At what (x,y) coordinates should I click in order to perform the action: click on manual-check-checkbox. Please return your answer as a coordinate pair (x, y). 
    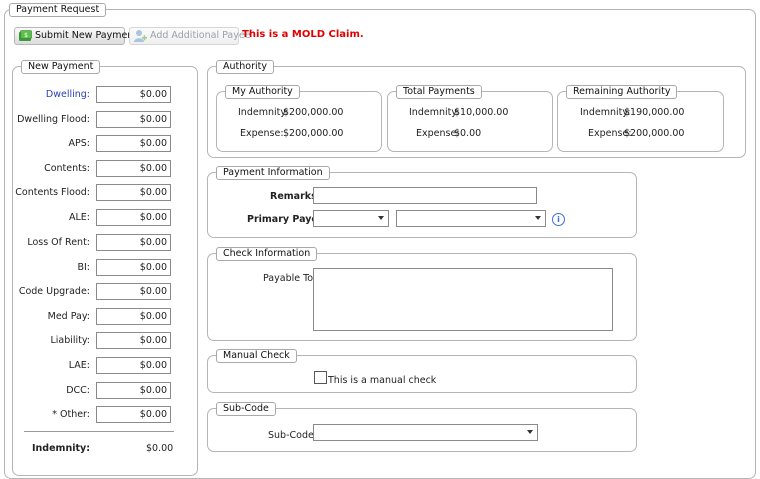
    Looking at the image, I should click on (320, 377).